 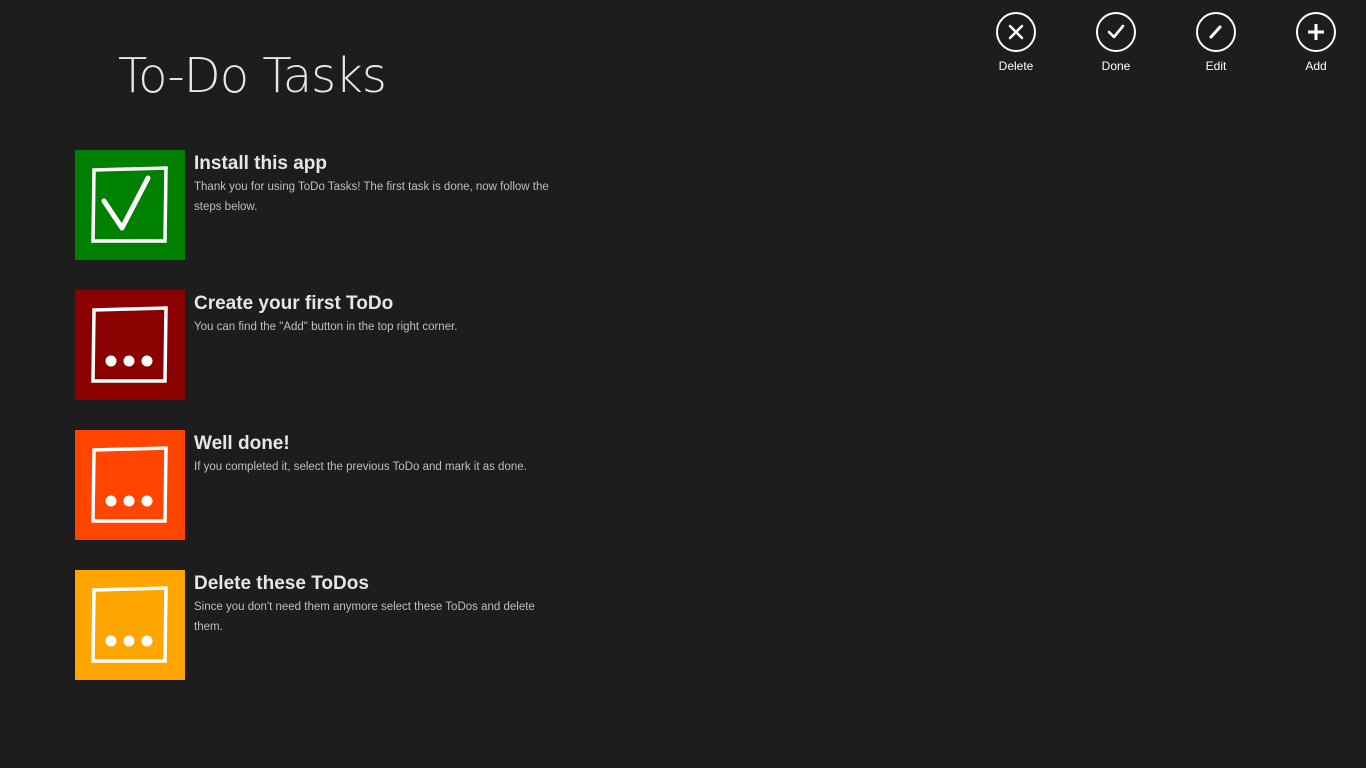 What do you see at coordinates (1116, 66) in the screenshot?
I see `done-button-label: Done` at bounding box center [1116, 66].